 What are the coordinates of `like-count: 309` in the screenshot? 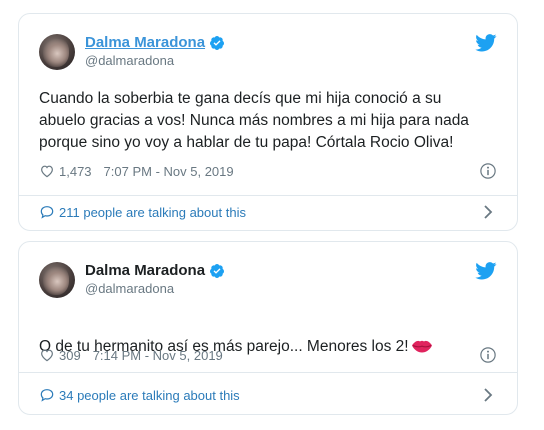 It's located at (70, 355).